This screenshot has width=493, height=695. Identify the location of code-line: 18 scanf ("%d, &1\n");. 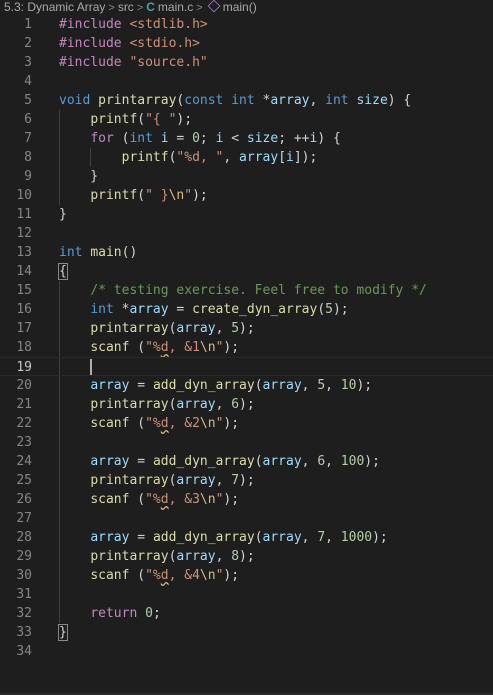
(246, 347).